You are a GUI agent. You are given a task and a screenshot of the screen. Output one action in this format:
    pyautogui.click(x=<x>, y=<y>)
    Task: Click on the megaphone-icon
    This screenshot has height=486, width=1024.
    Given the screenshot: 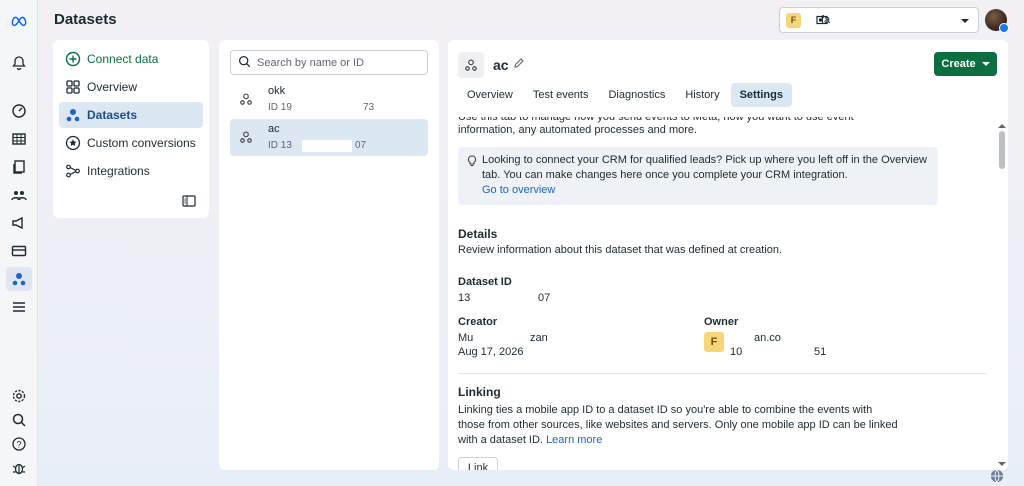 What is the action you would take?
    pyautogui.click(x=19, y=223)
    